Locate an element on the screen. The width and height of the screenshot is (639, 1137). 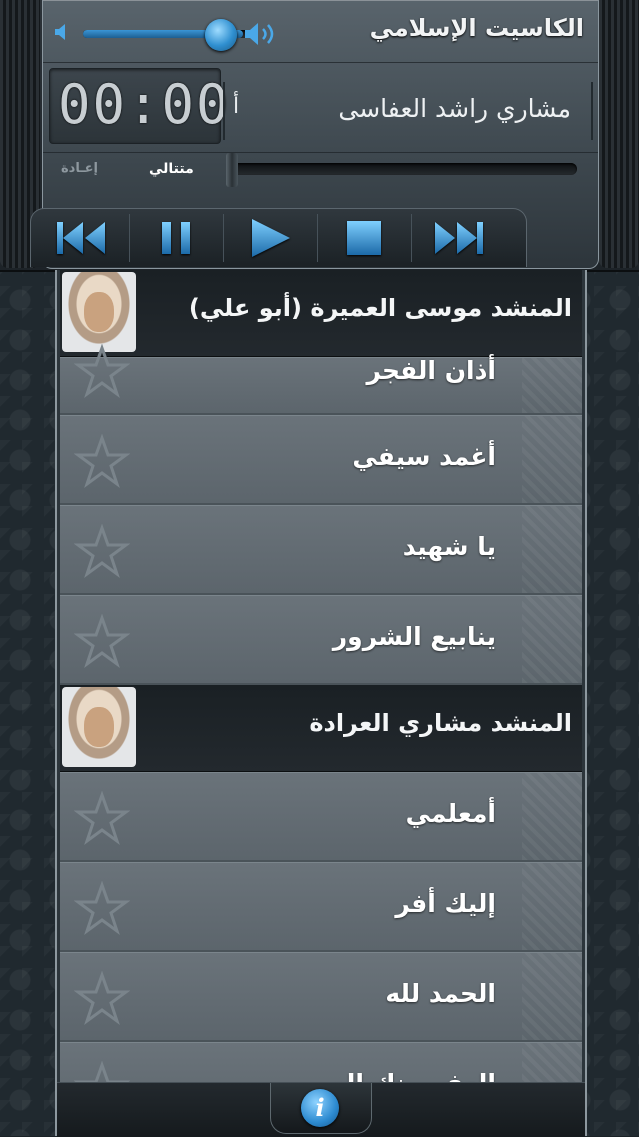
song-row: الحمد لله is located at coordinates (321, 997).